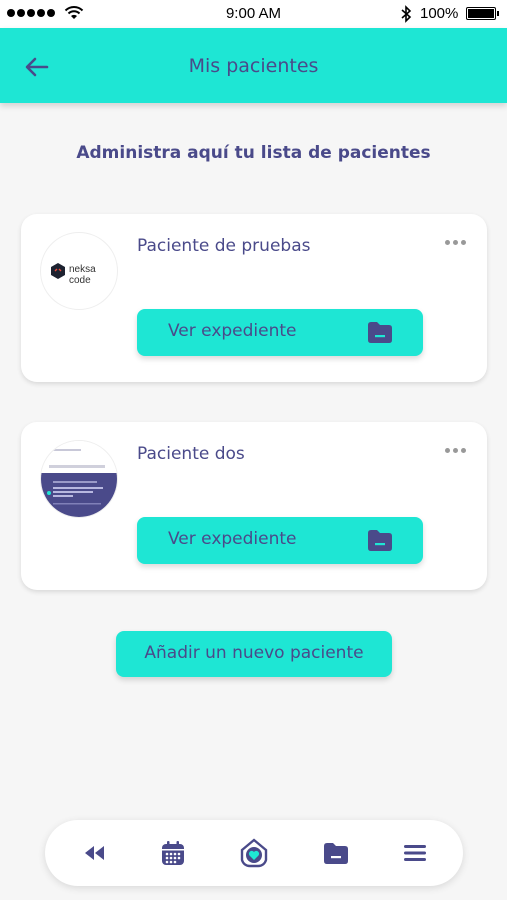  I want to click on logo-icon, so click(58, 271).